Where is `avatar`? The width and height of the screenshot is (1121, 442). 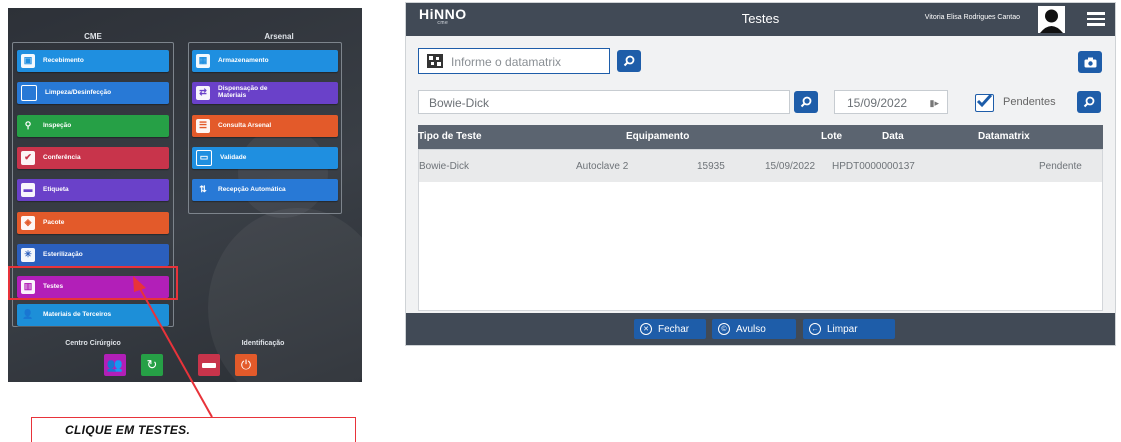
avatar is located at coordinates (1051, 19).